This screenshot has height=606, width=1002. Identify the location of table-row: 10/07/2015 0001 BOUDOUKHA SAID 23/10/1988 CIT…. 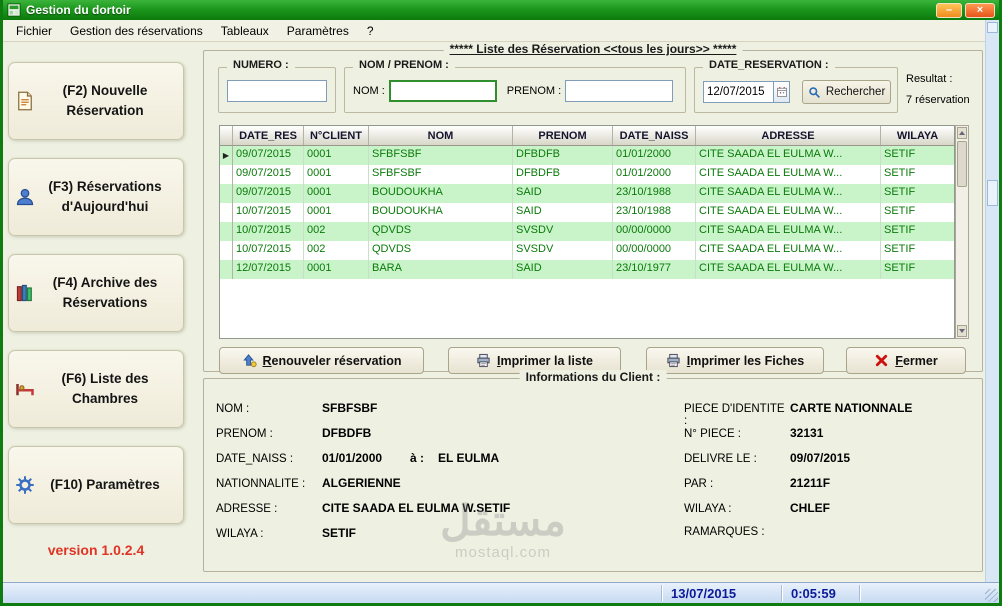
(587, 212).